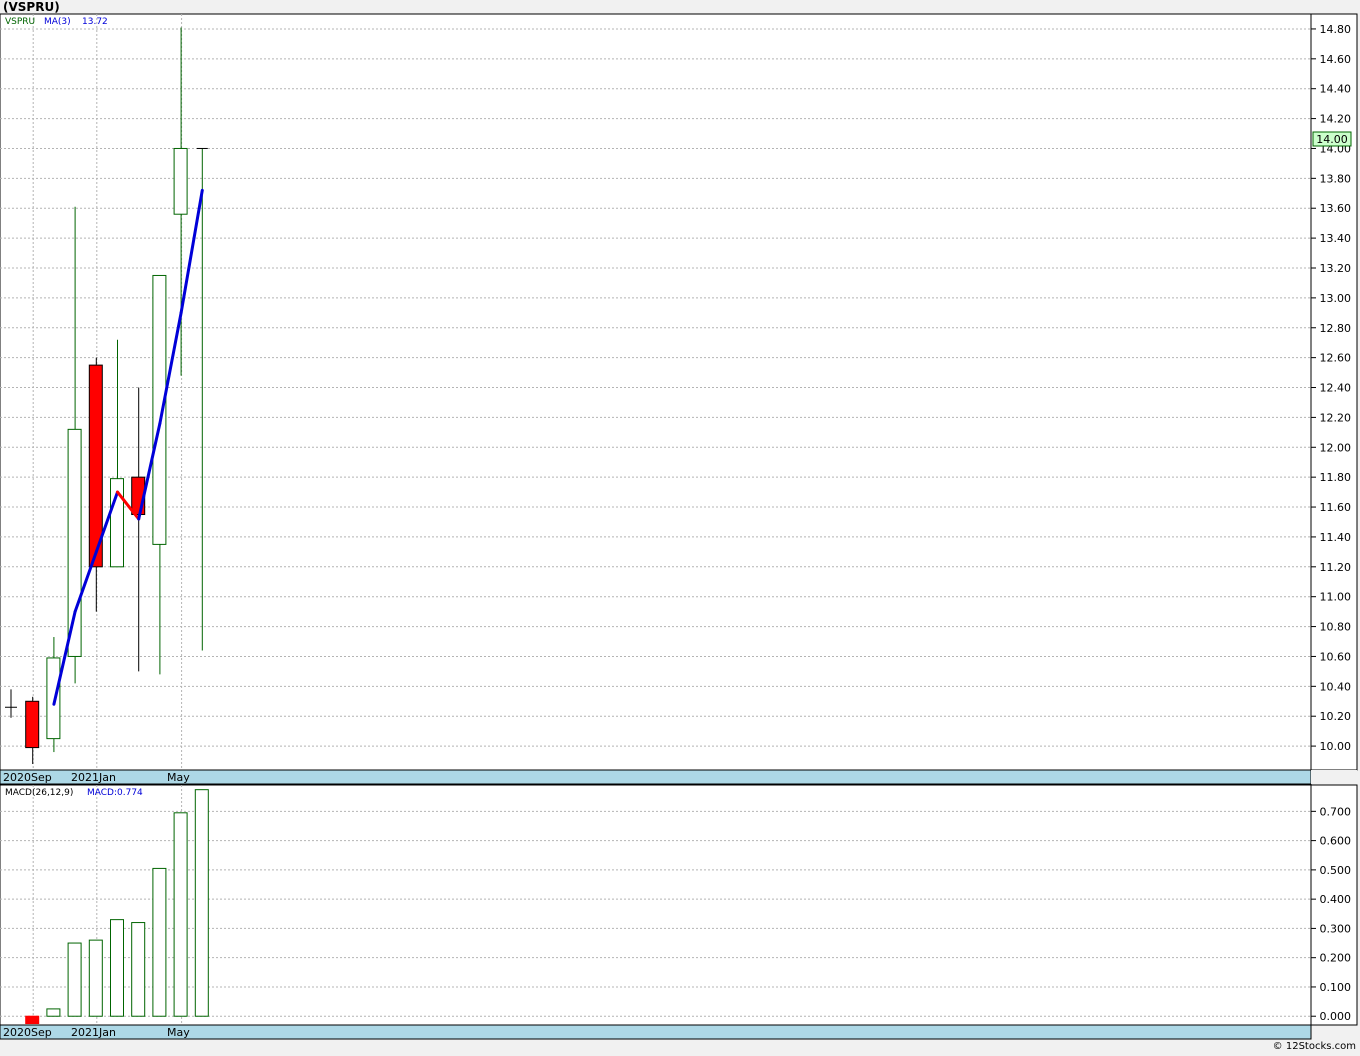  Describe the element at coordinates (656, 777) in the screenshot. I see `price-date-strip` at that location.